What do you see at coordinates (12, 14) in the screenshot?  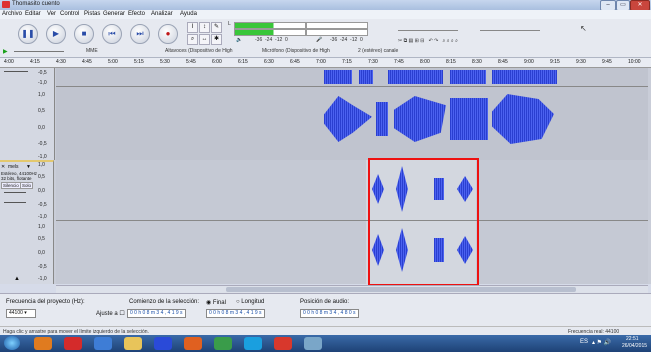 I see `menu-archivo: Archivo` at bounding box center [12, 14].